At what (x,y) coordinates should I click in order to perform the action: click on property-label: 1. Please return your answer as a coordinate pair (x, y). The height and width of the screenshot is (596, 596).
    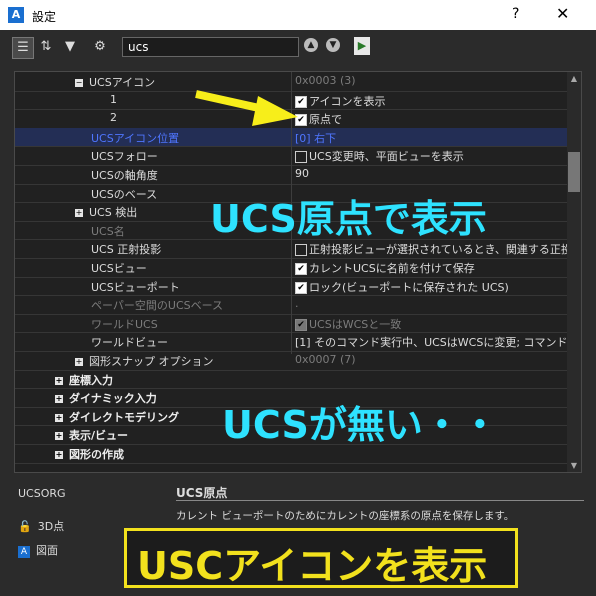
    Looking at the image, I should click on (113, 99).